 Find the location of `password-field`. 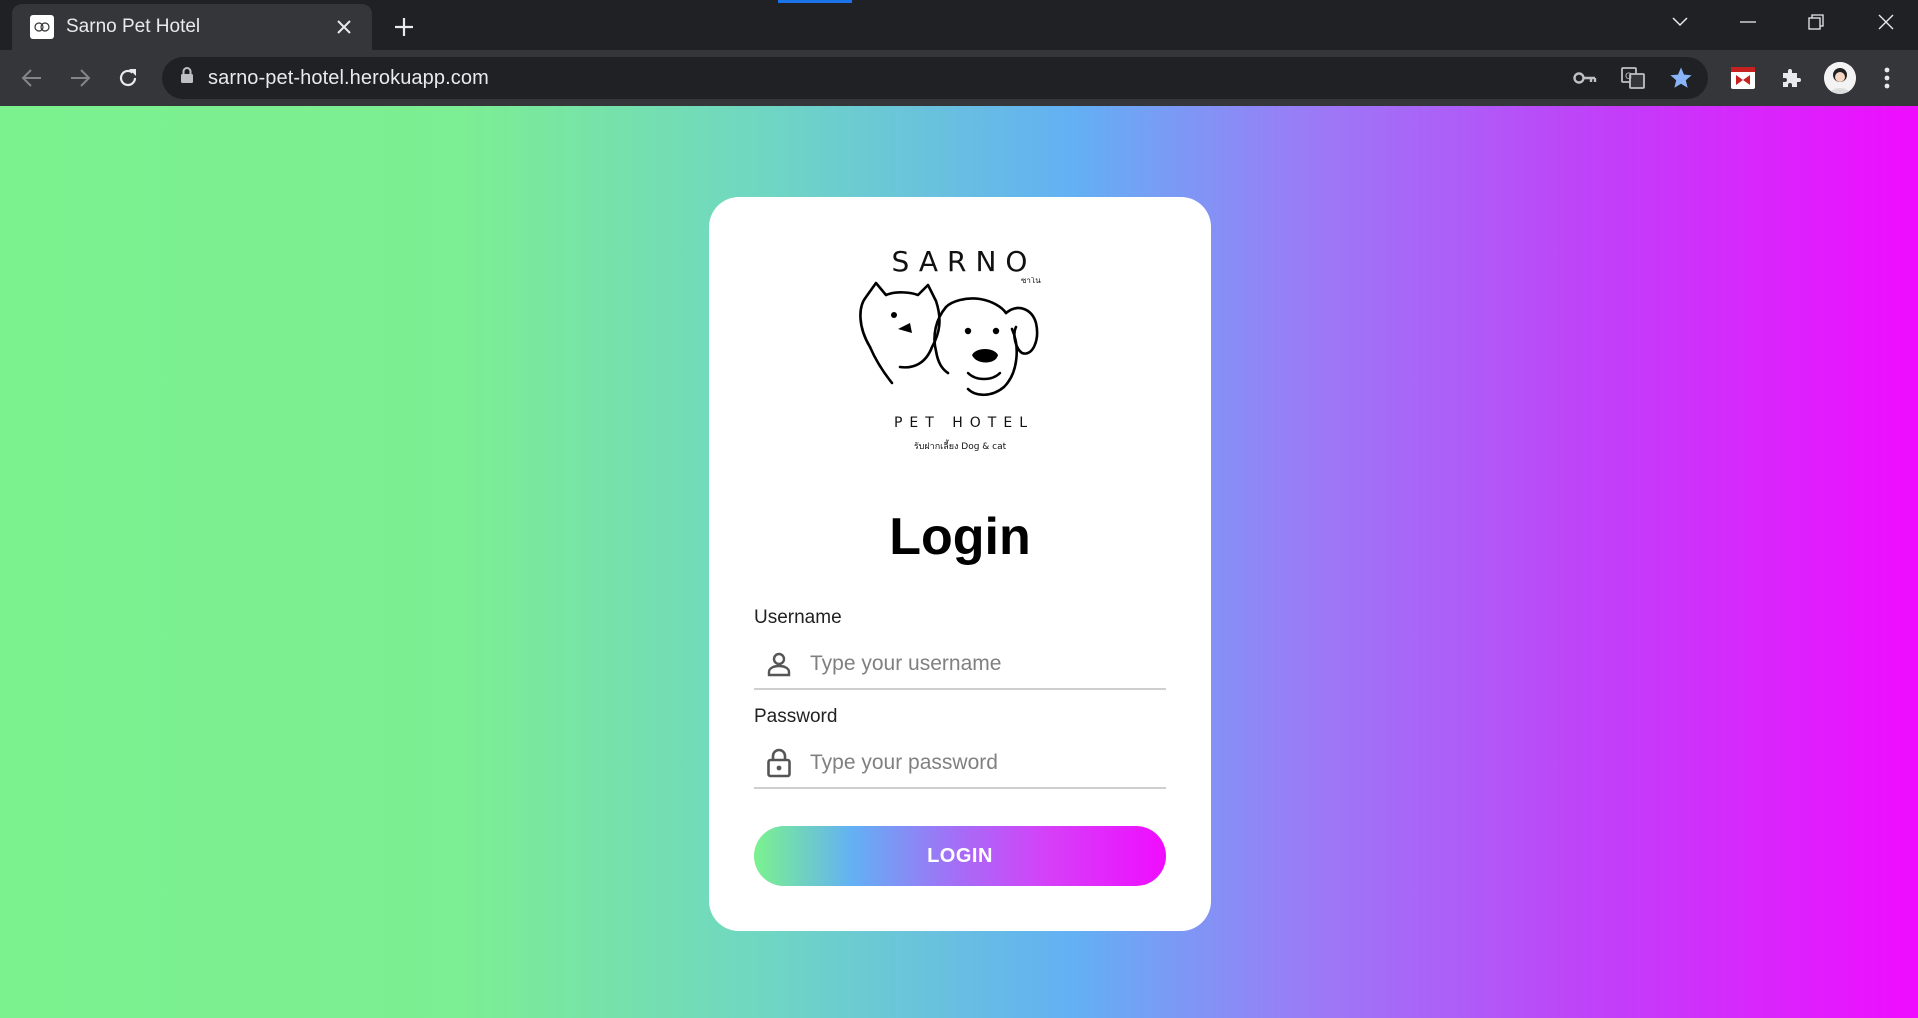

password-field is located at coordinates (960, 764).